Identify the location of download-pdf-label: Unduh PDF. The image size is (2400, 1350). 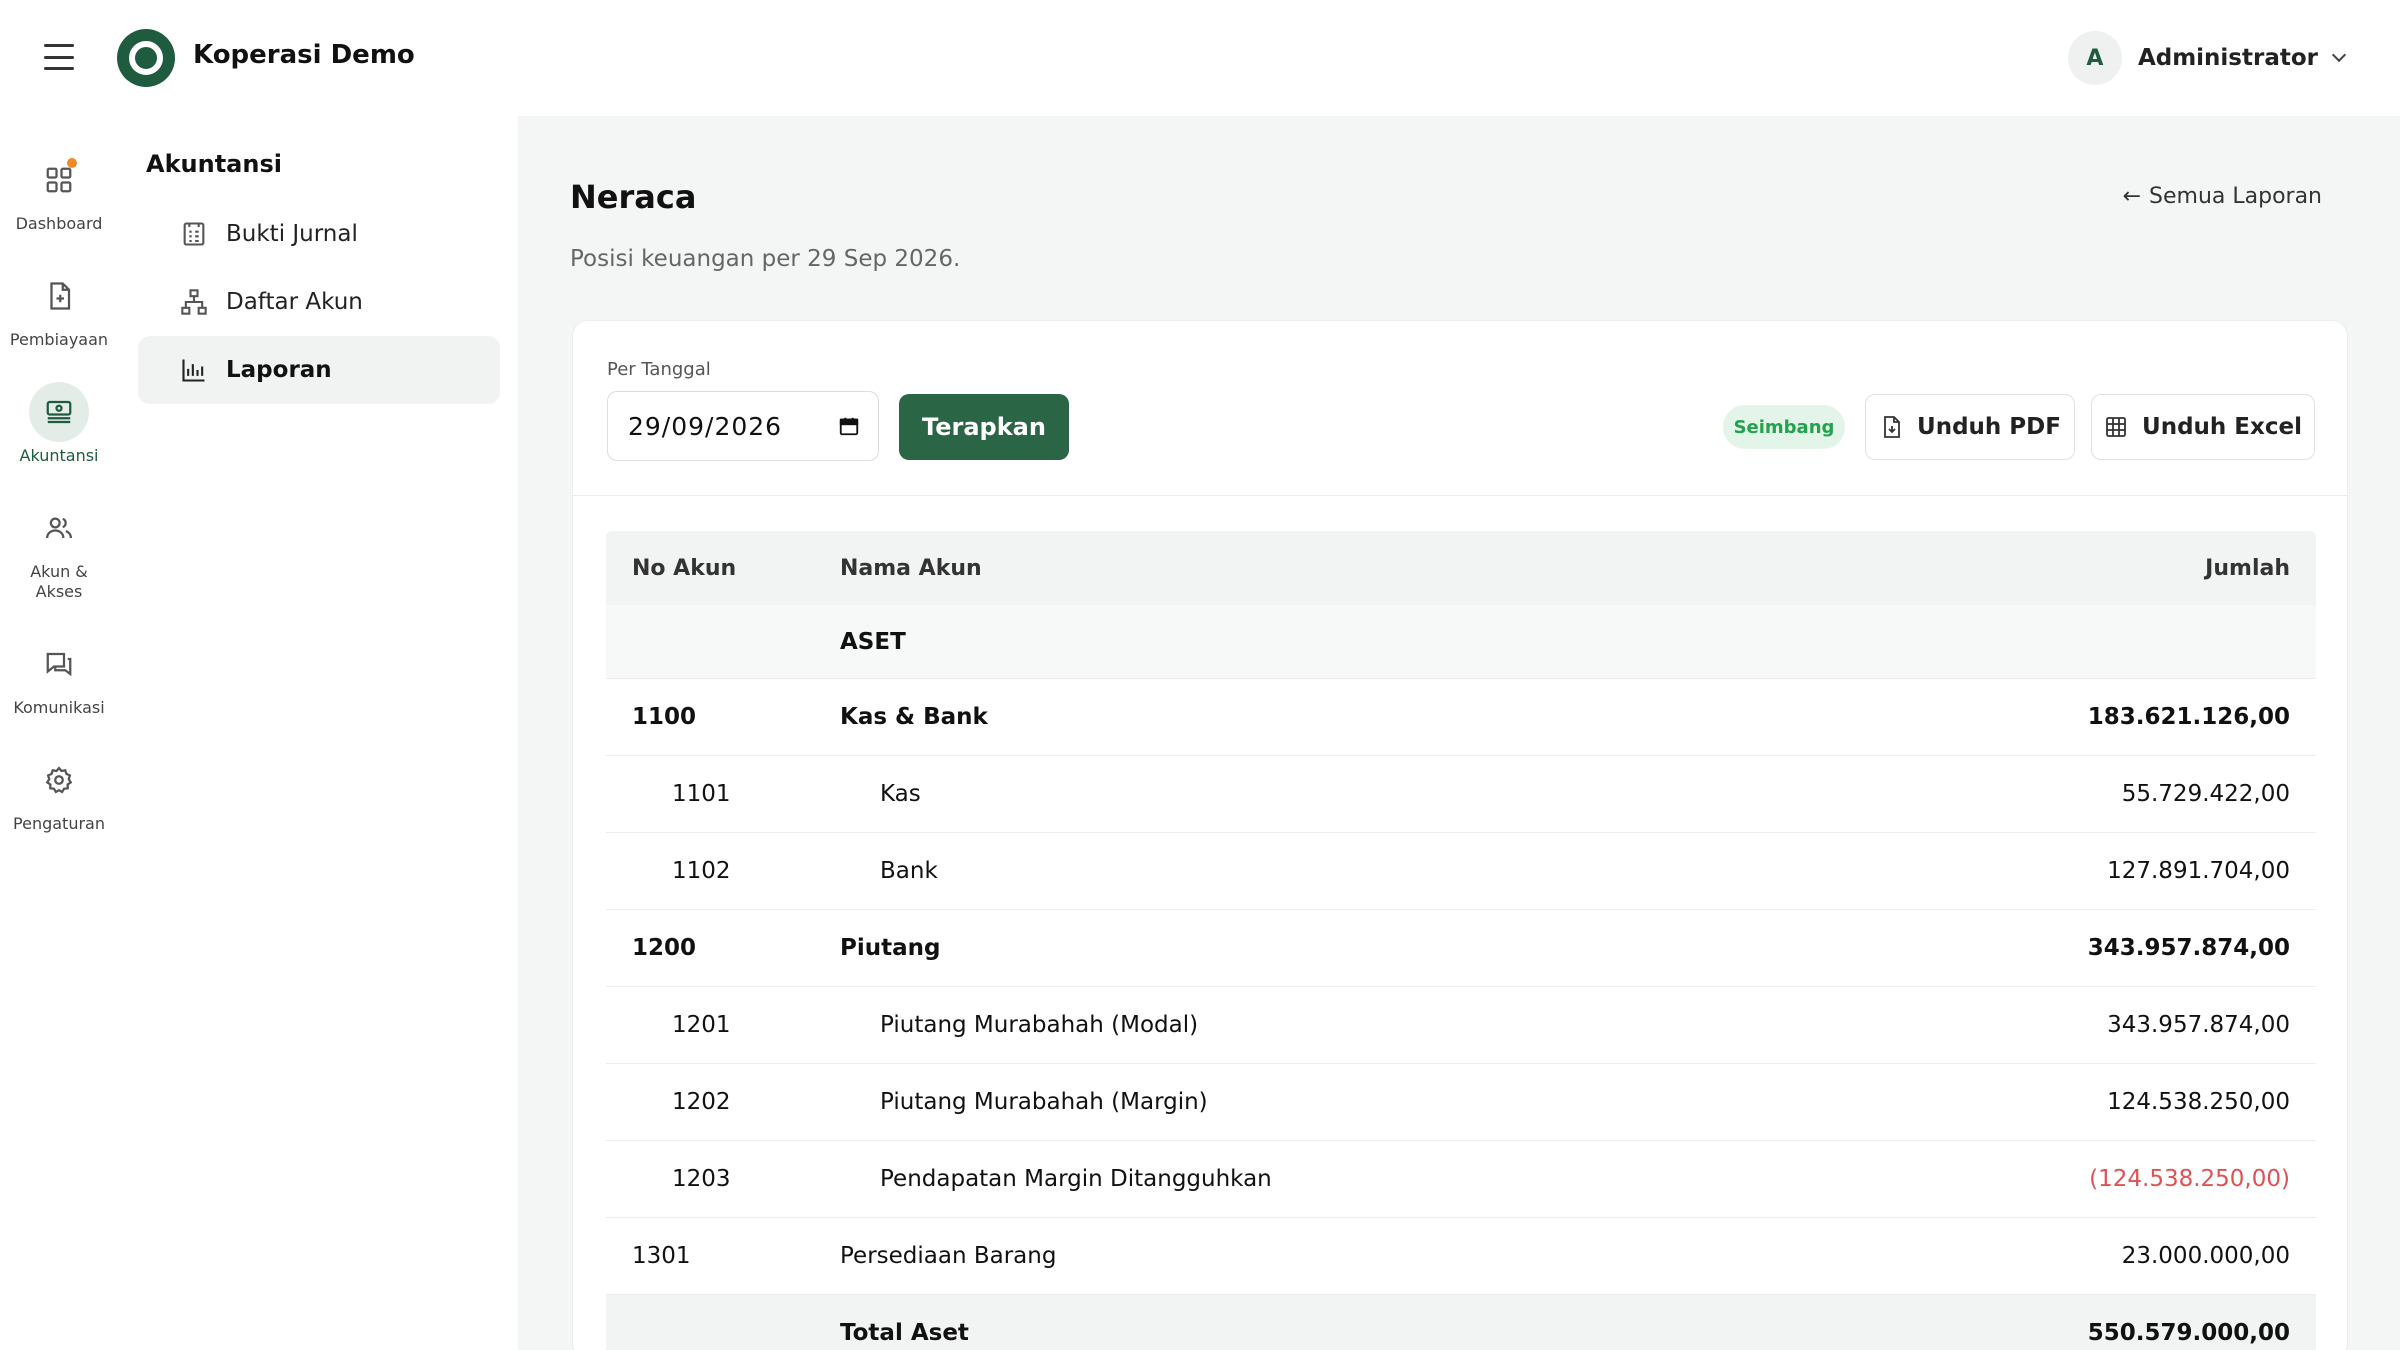
(1989, 427).